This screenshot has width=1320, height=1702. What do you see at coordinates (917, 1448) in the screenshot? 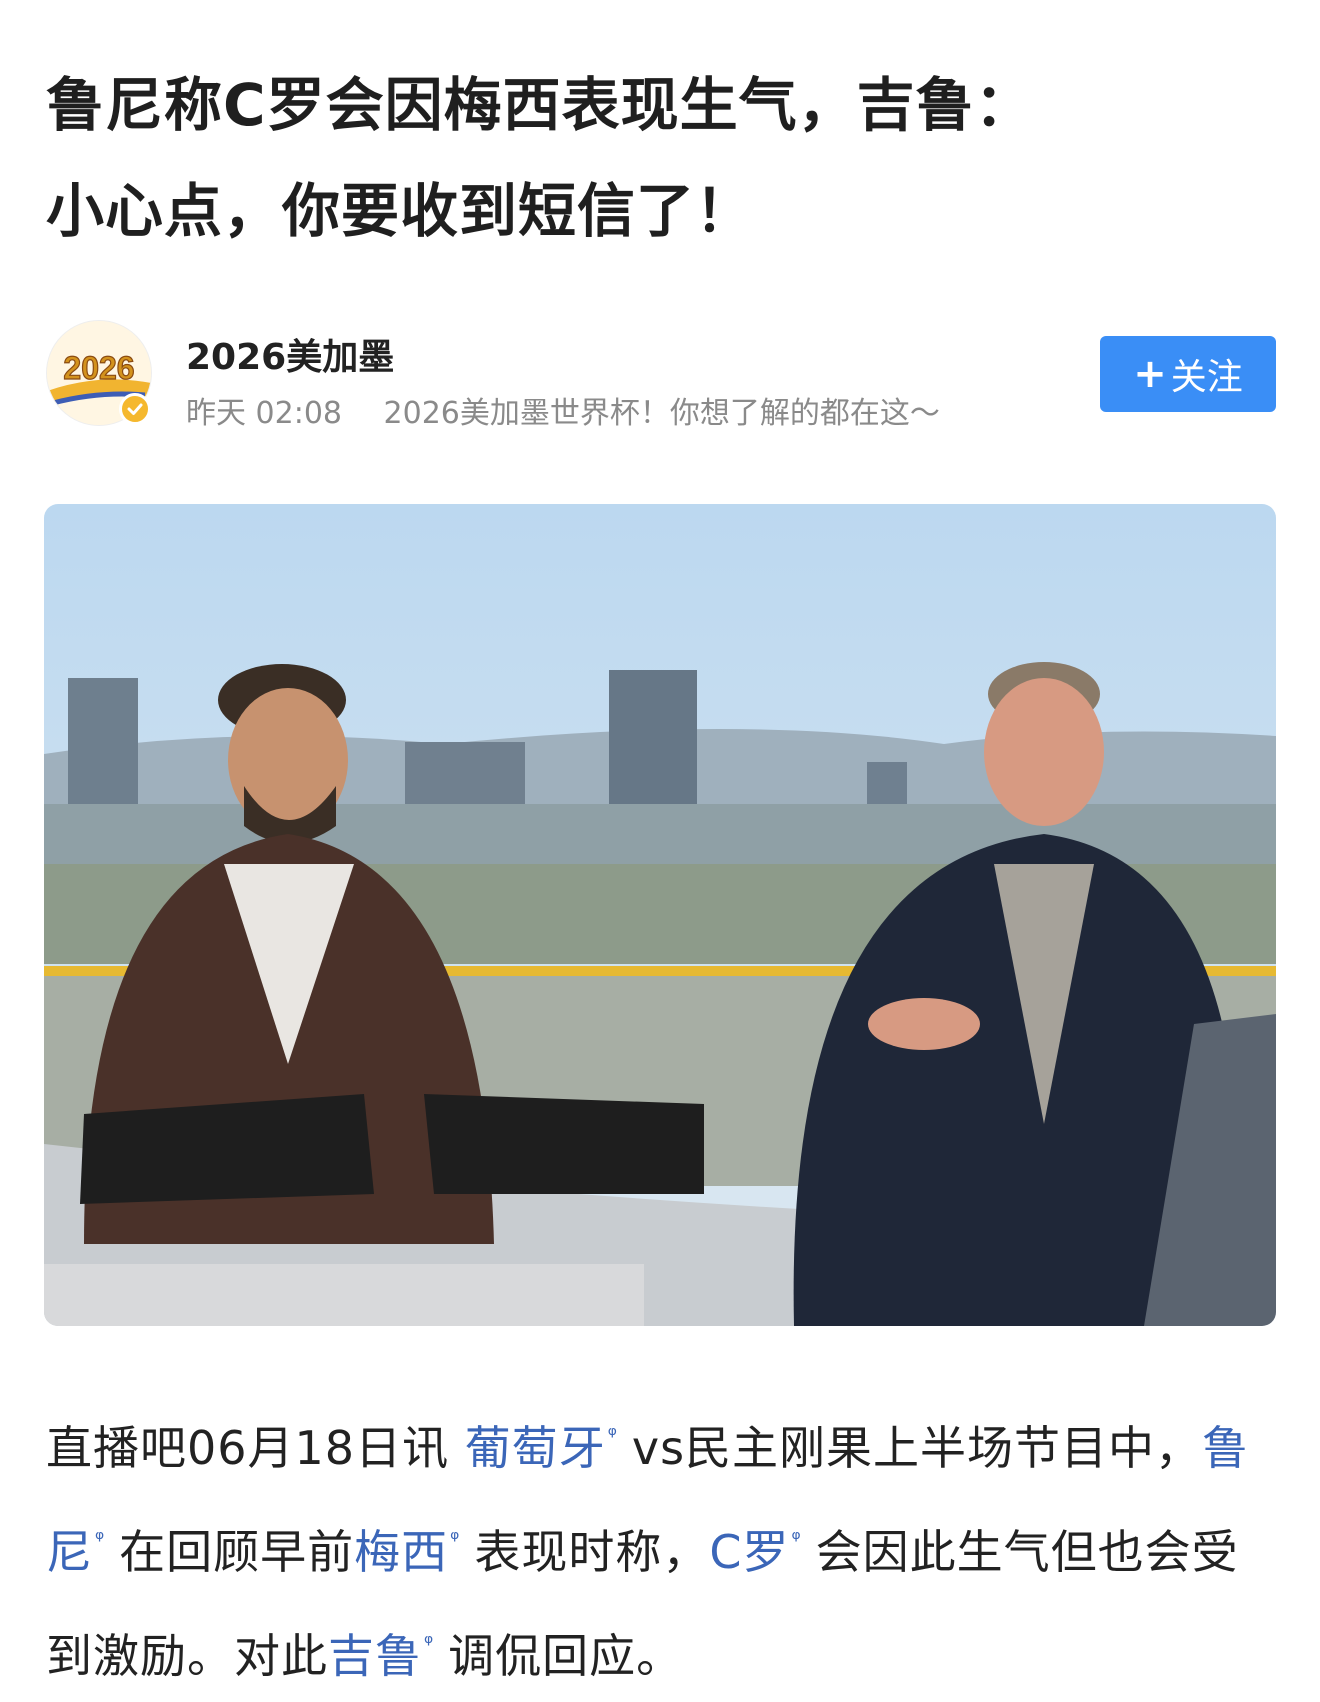
I see `body-text-mid1: vs民主刚果上半场节目中，` at bounding box center [917, 1448].